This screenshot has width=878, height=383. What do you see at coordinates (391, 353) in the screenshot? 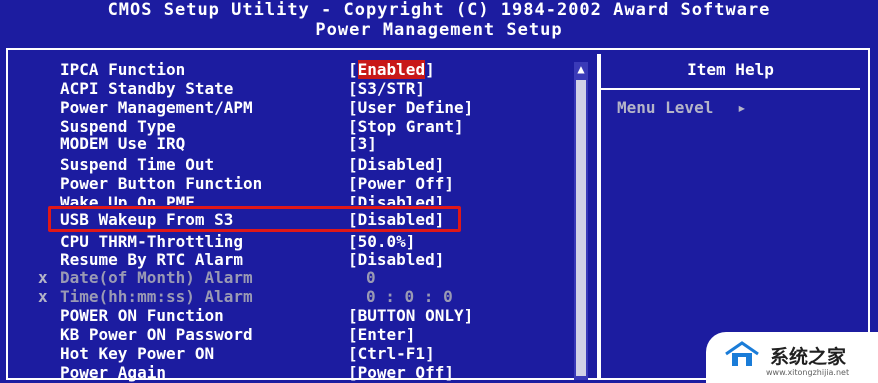
I see `setting-value: [Ctrl-F1]` at bounding box center [391, 353].